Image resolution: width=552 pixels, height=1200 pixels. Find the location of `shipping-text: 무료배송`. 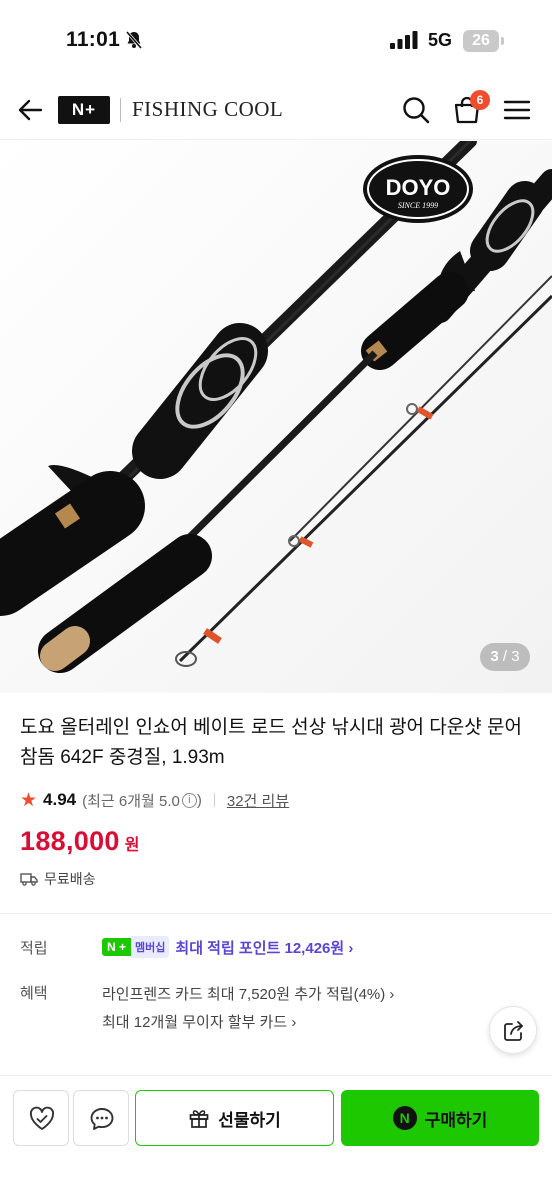

shipping-text: 무료배송 is located at coordinates (70, 879).